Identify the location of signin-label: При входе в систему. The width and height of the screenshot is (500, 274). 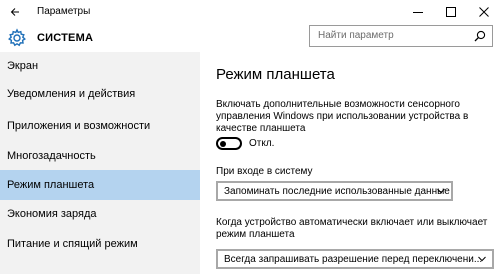
(264, 171).